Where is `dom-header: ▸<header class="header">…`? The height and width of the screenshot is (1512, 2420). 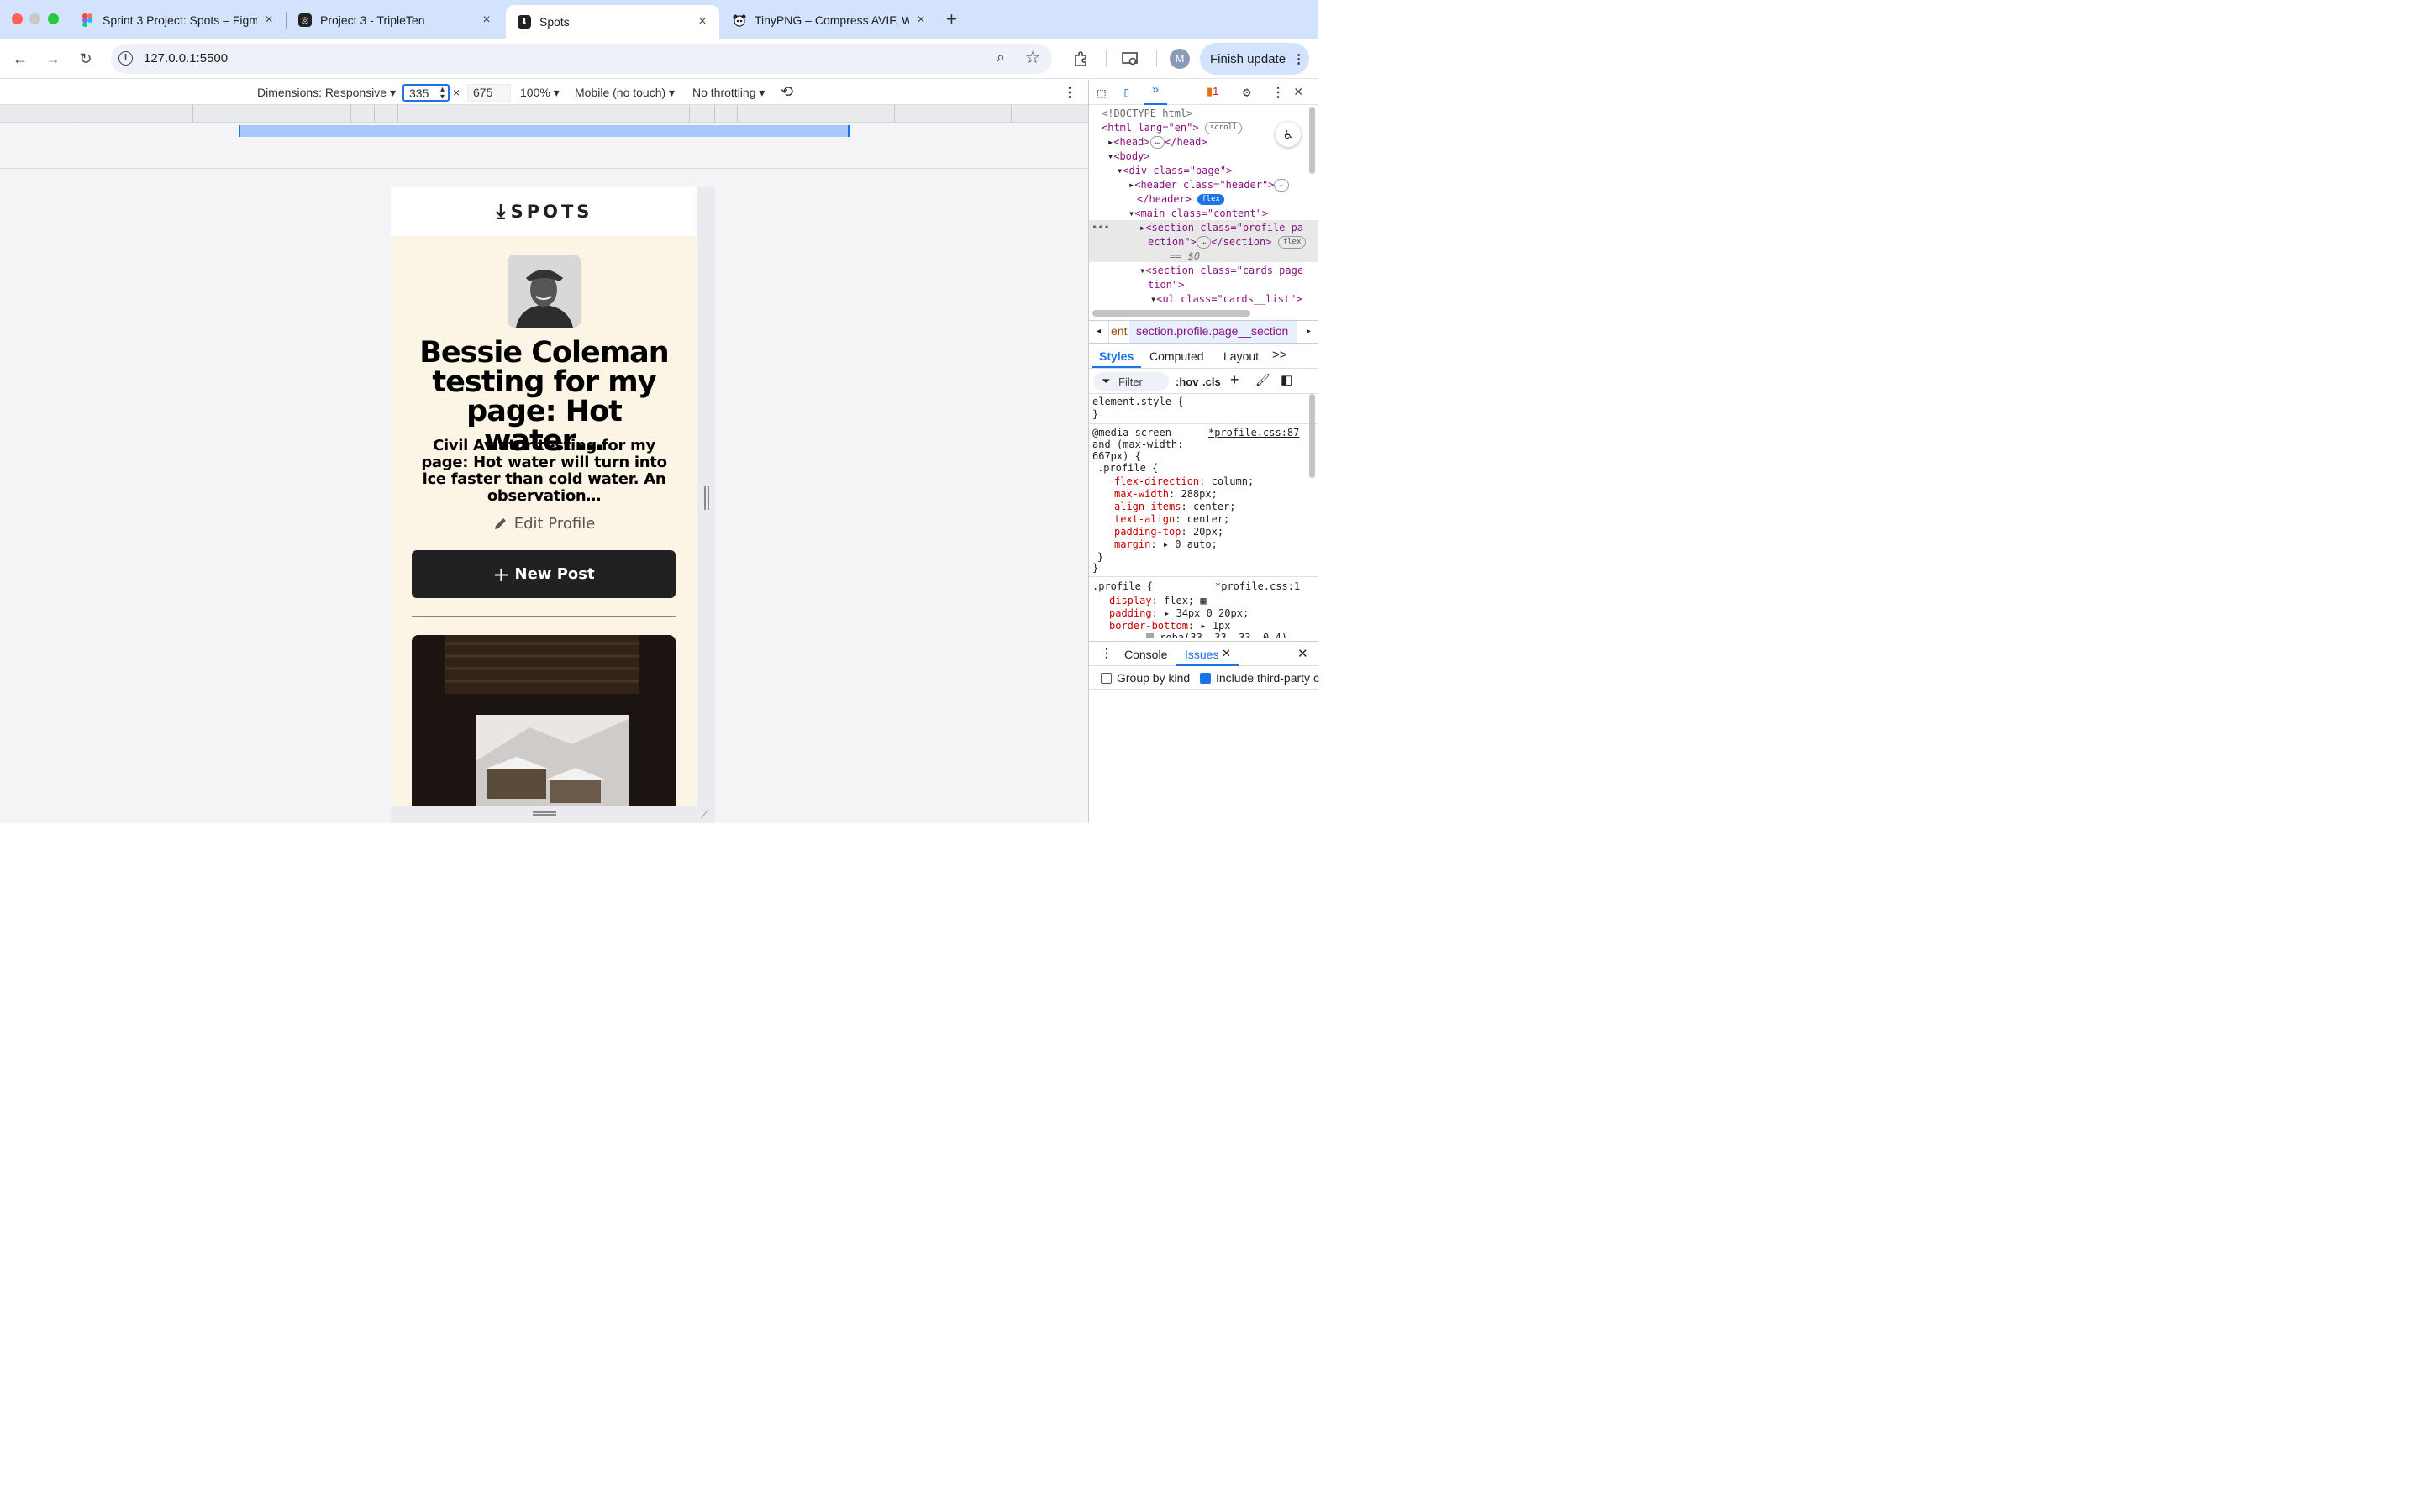
dom-header: ▸<header class="header">… is located at coordinates (1208, 185).